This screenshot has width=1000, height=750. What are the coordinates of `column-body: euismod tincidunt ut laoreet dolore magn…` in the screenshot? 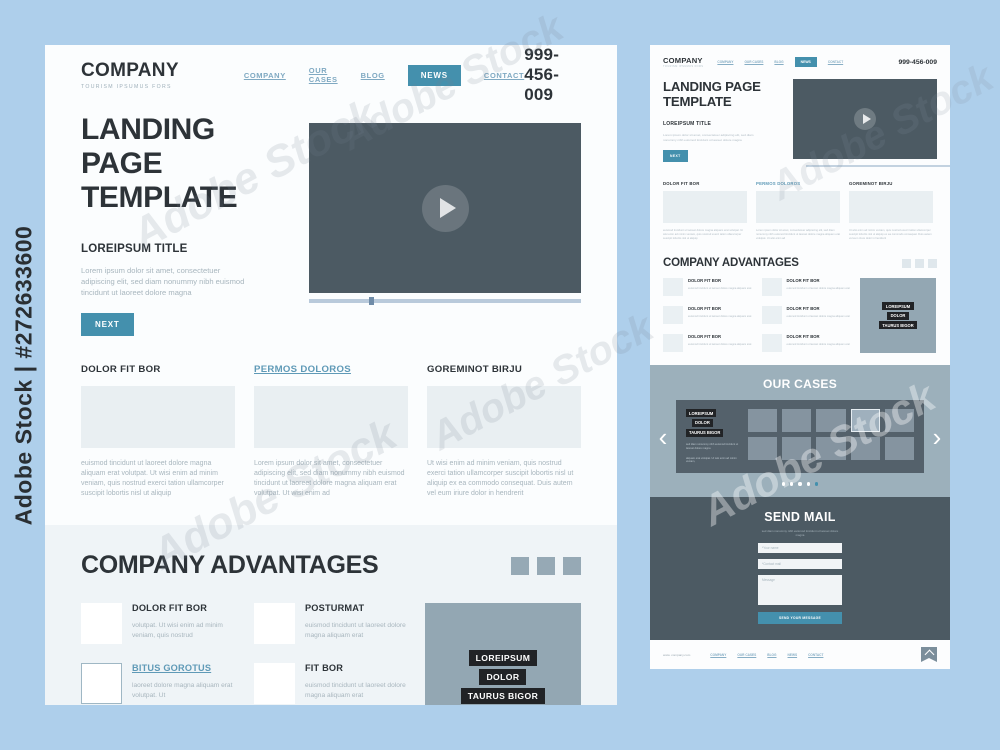 It's located at (152, 478).